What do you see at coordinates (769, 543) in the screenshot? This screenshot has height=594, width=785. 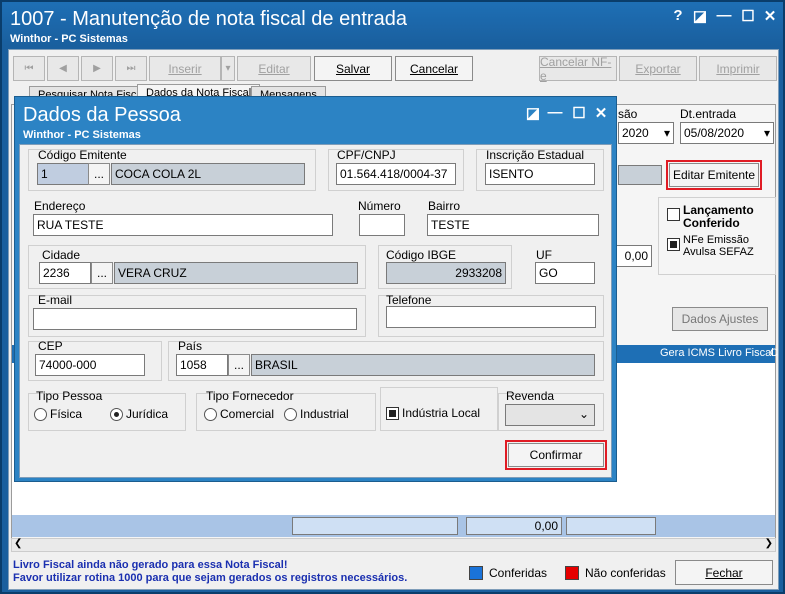 I see `scroll-right-icon: ❯` at bounding box center [769, 543].